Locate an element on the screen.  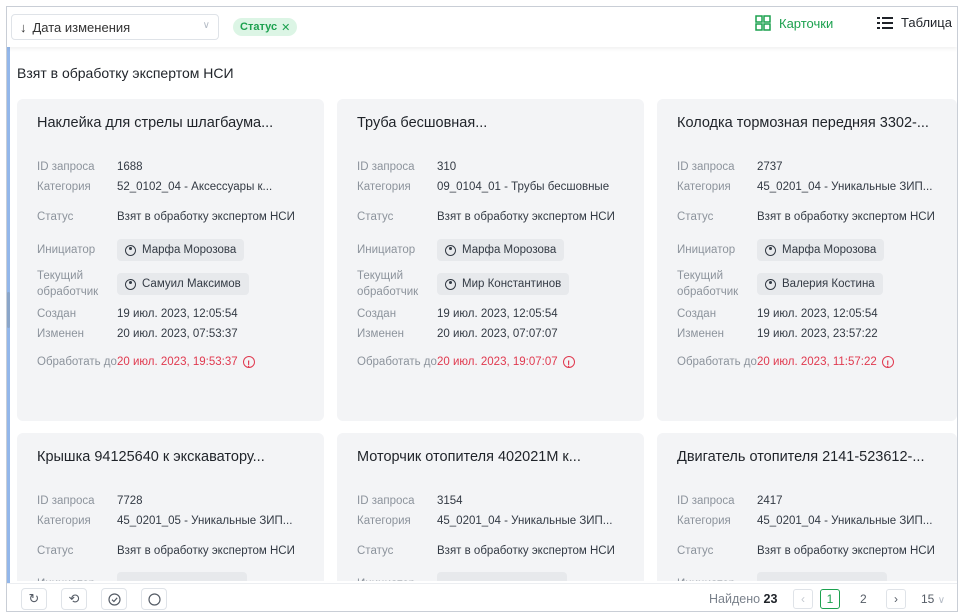
handler-chip: Мир Константинов is located at coordinates (503, 284).